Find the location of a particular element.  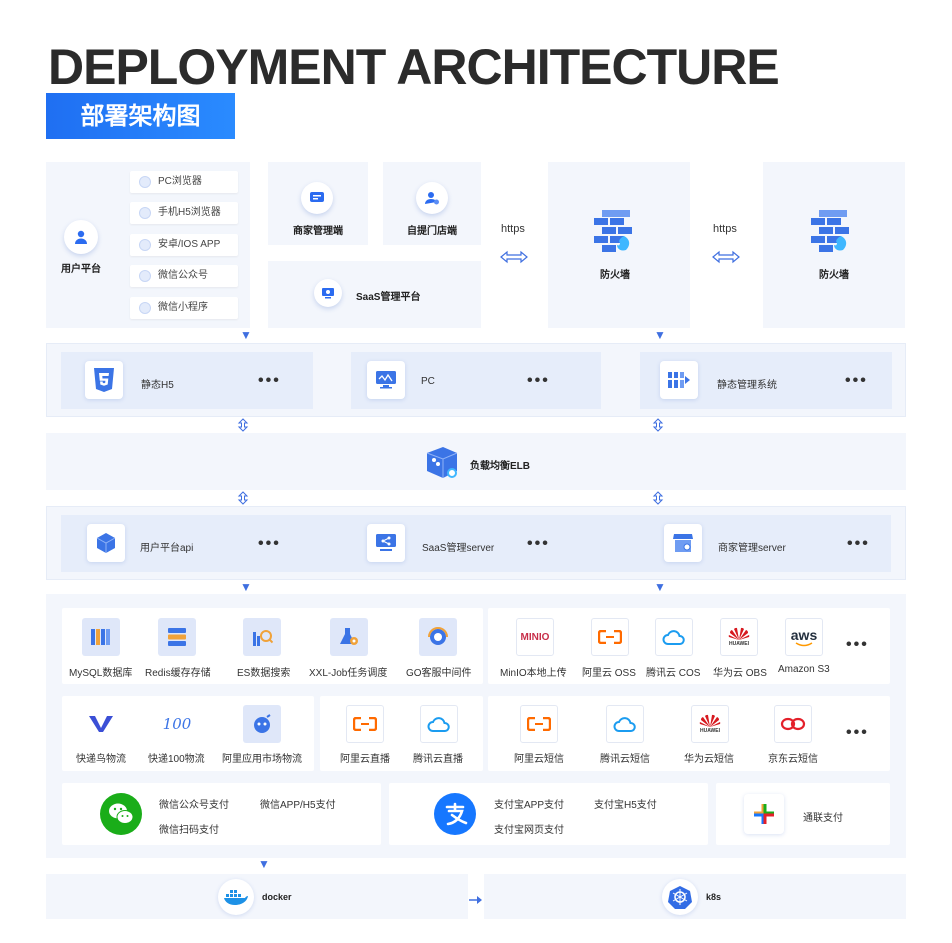

page-title: DEPLOYMENT ARCHITECTURE is located at coordinates (414, 67).